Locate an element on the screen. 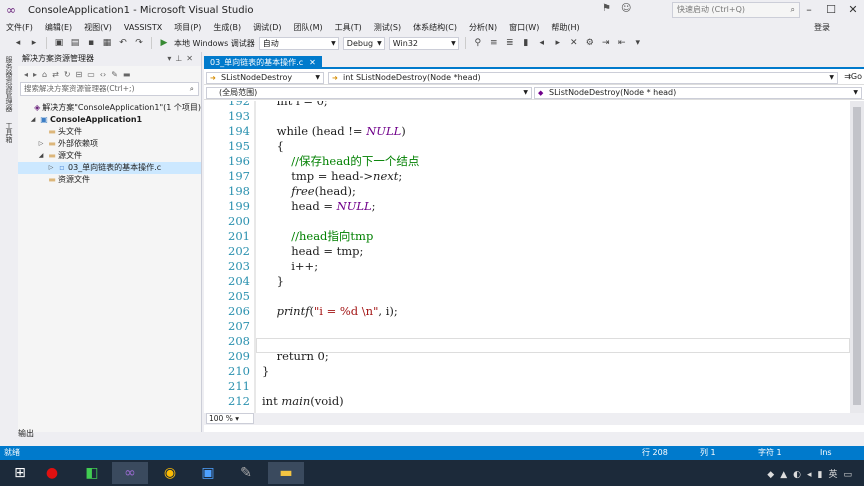  qt-creator-icon: ◧ is located at coordinates (92, 473).